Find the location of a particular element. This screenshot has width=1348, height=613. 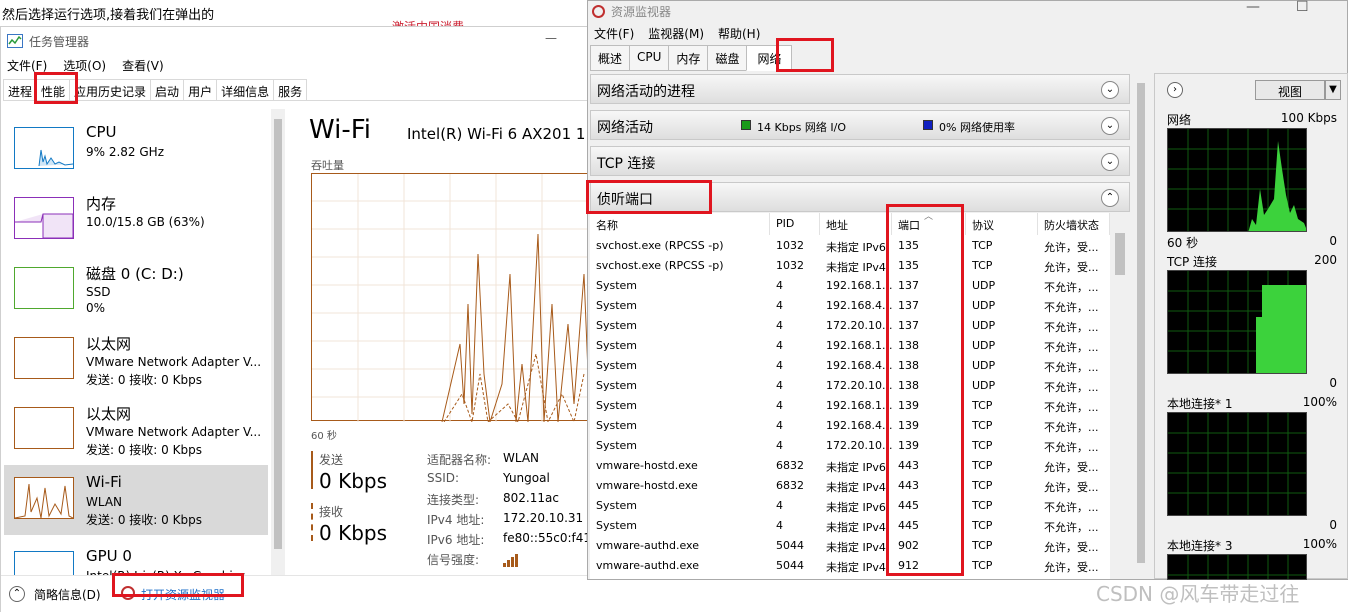

brief-info-button: 简略信息(D) is located at coordinates (67, 594).